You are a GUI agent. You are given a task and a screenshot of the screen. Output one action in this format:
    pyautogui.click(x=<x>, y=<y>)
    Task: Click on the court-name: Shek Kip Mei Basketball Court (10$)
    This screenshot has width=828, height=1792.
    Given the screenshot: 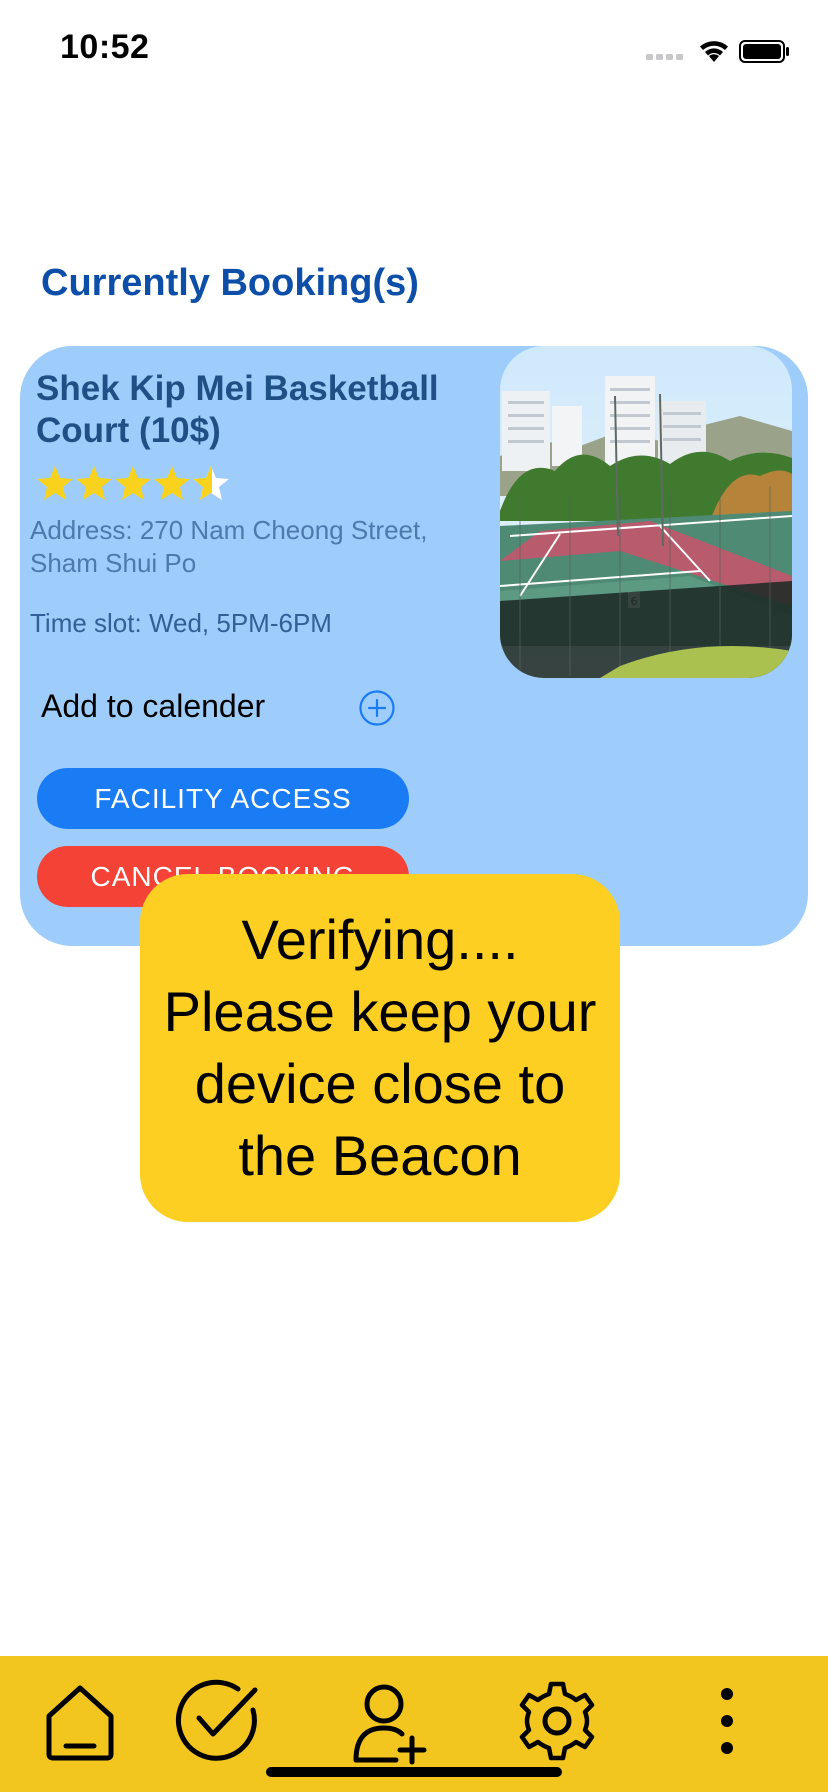 What is the action you would take?
    pyautogui.click(x=237, y=409)
    